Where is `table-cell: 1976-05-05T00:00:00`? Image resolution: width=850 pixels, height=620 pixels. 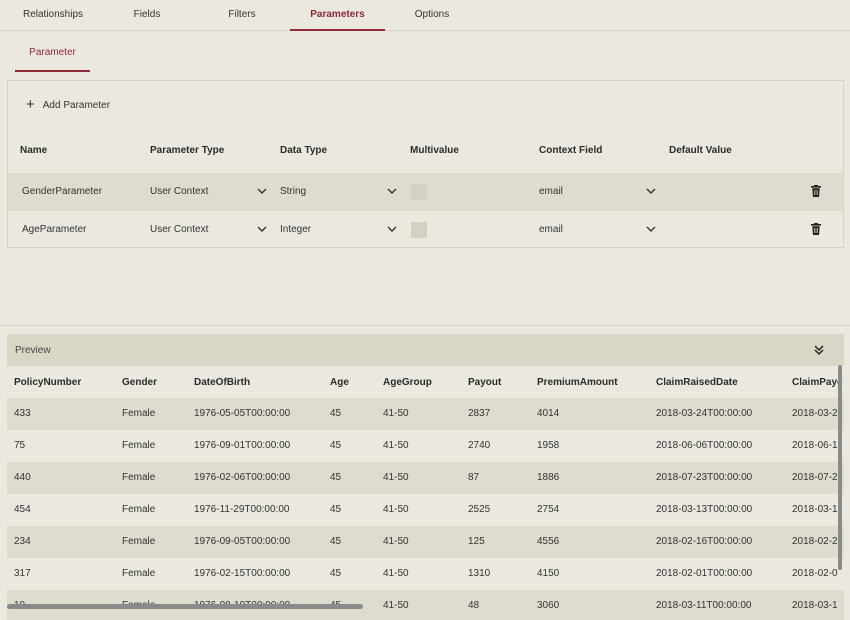 table-cell: 1976-05-05T00:00:00 is located at coordinates (242, 413).